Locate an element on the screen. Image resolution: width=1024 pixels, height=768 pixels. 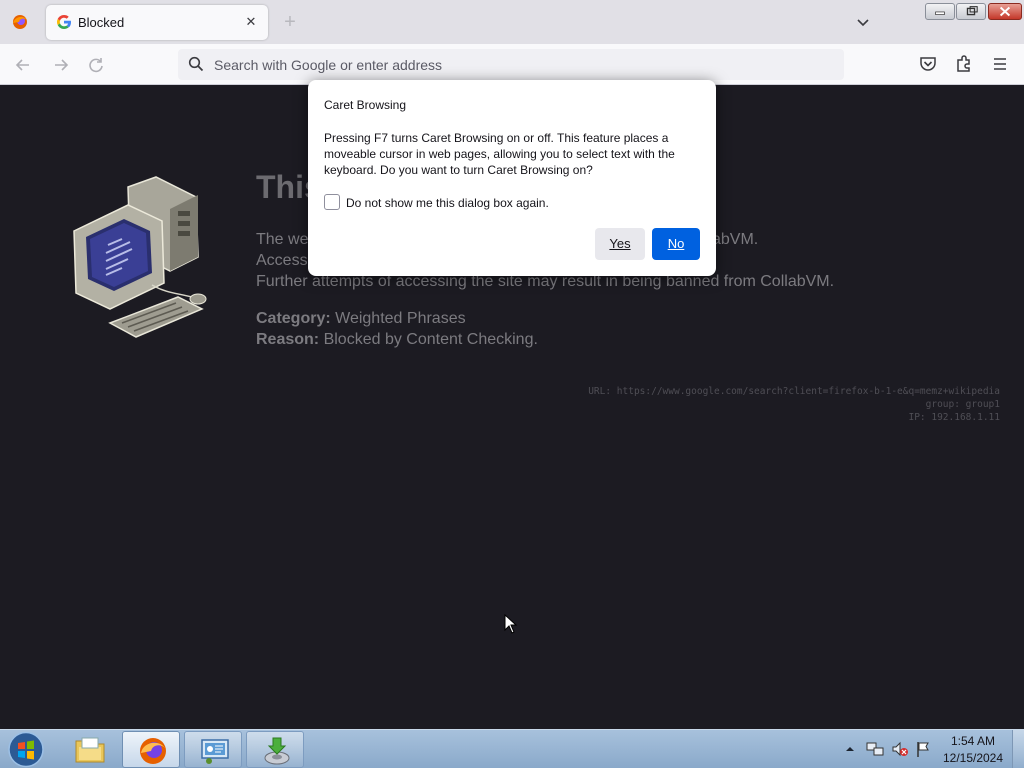
reload-icon is located at coordinates (96, 65).